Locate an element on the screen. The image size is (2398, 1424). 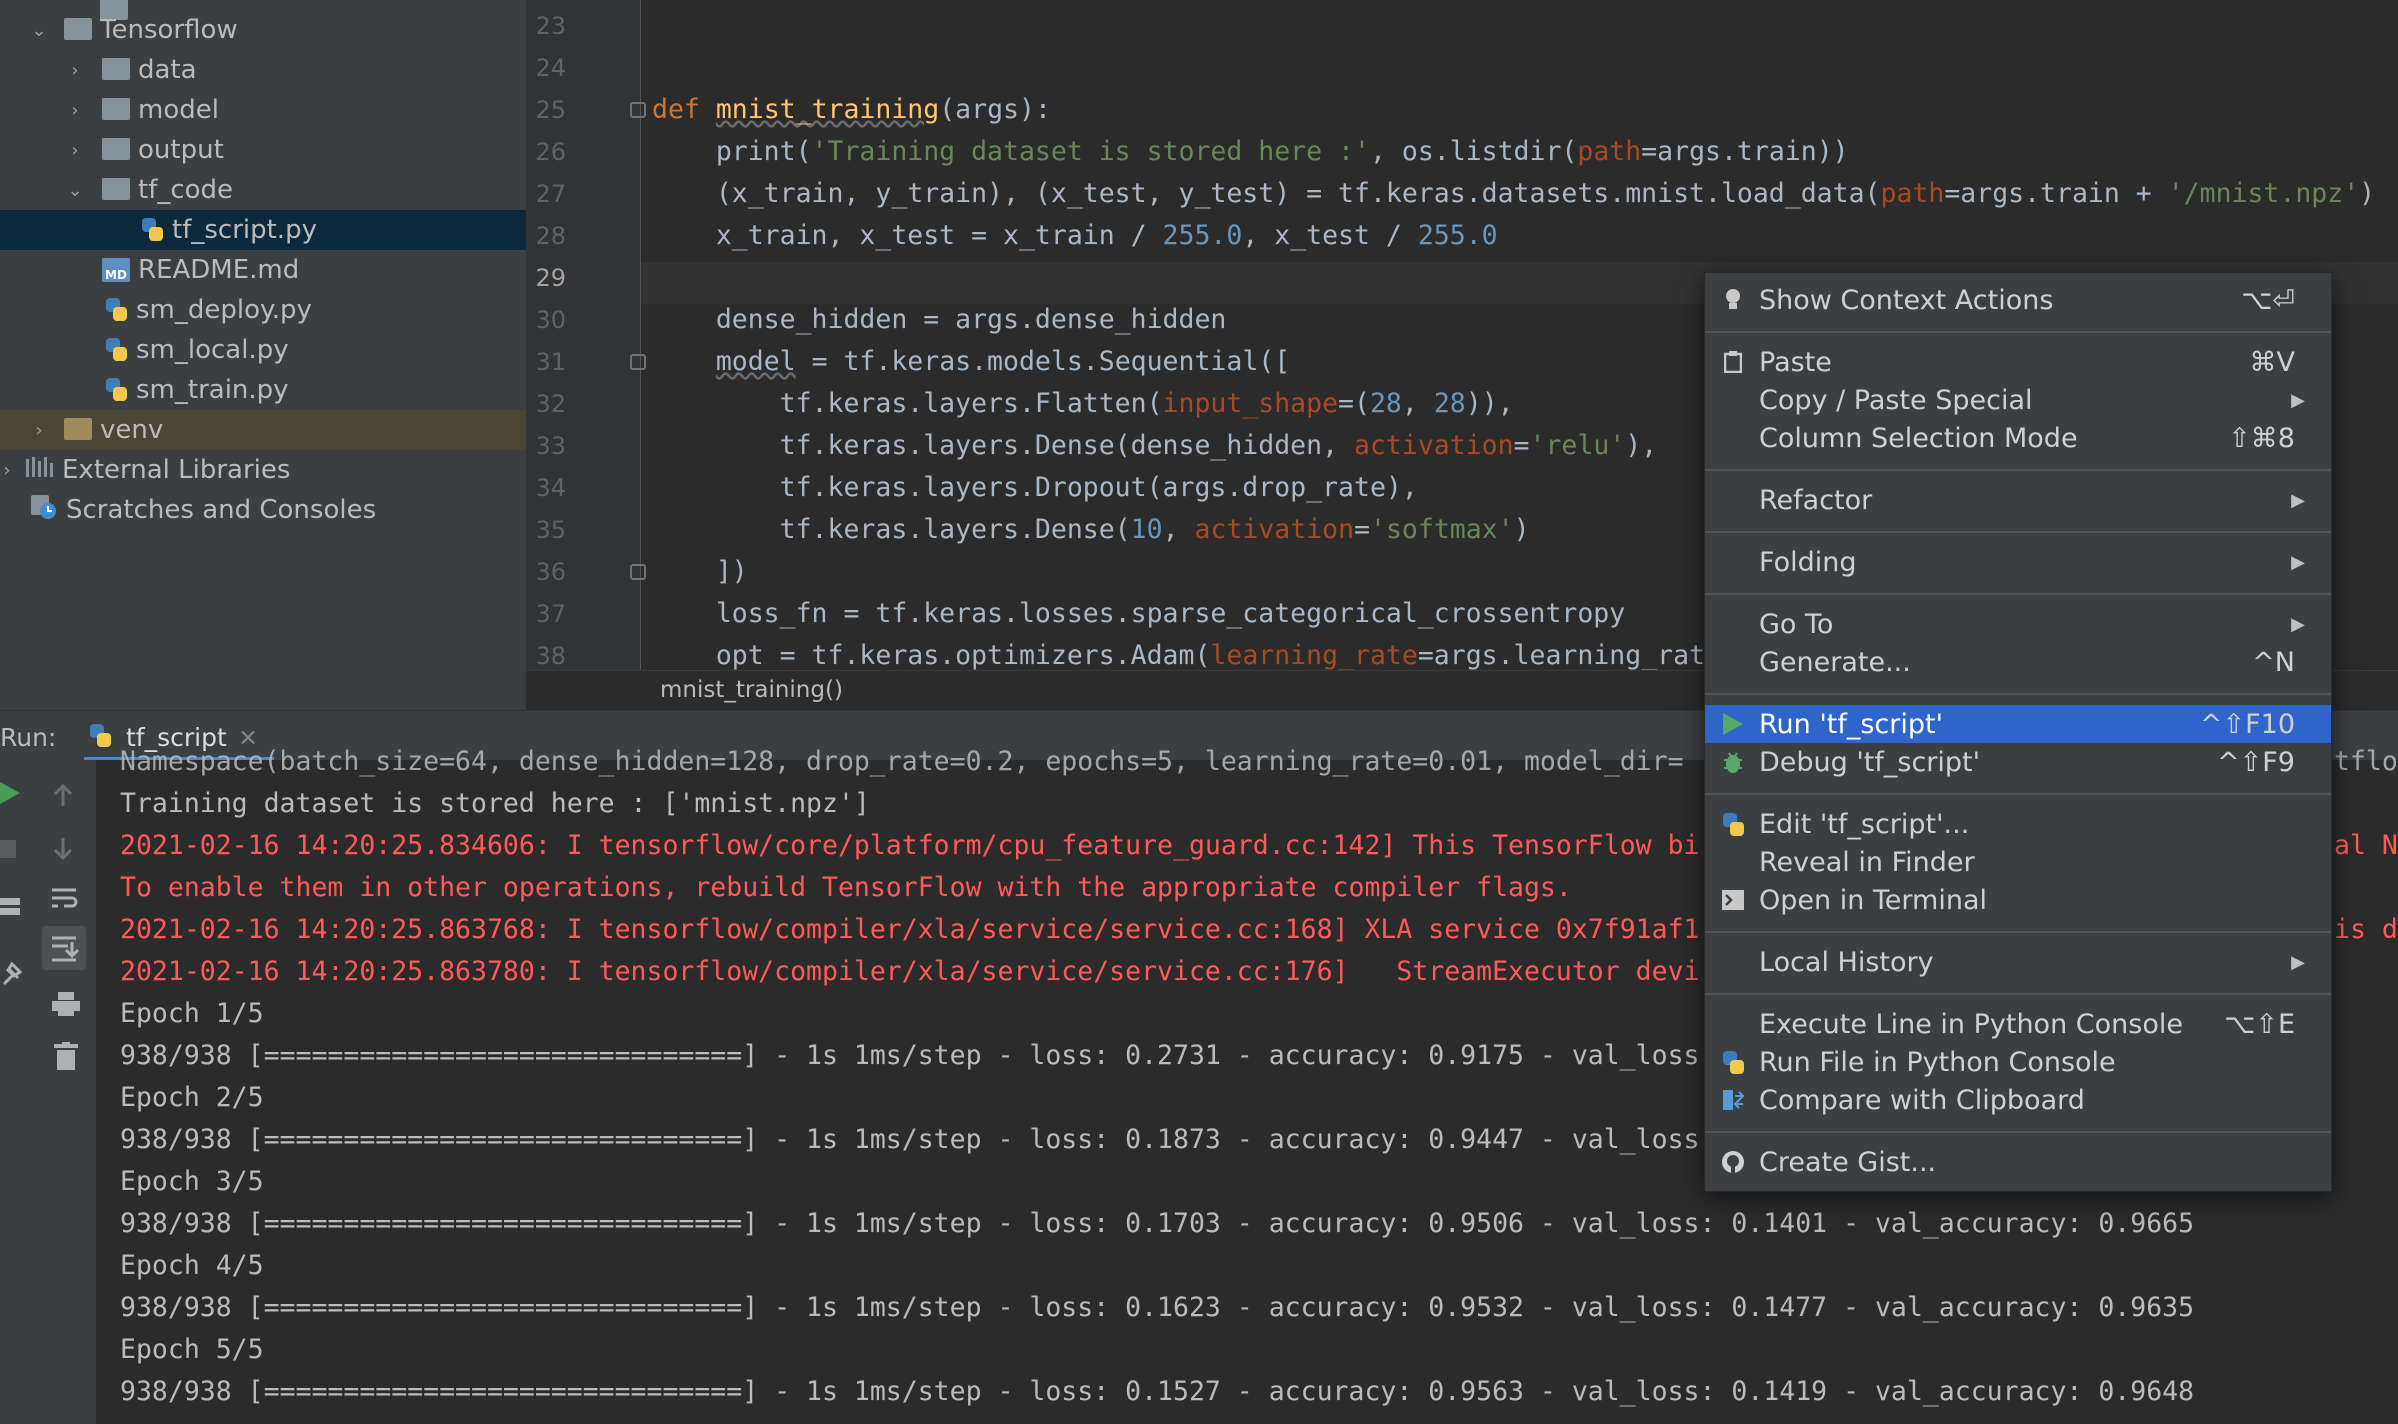
tree-item-data: › data is located at coordinates (263, 70).